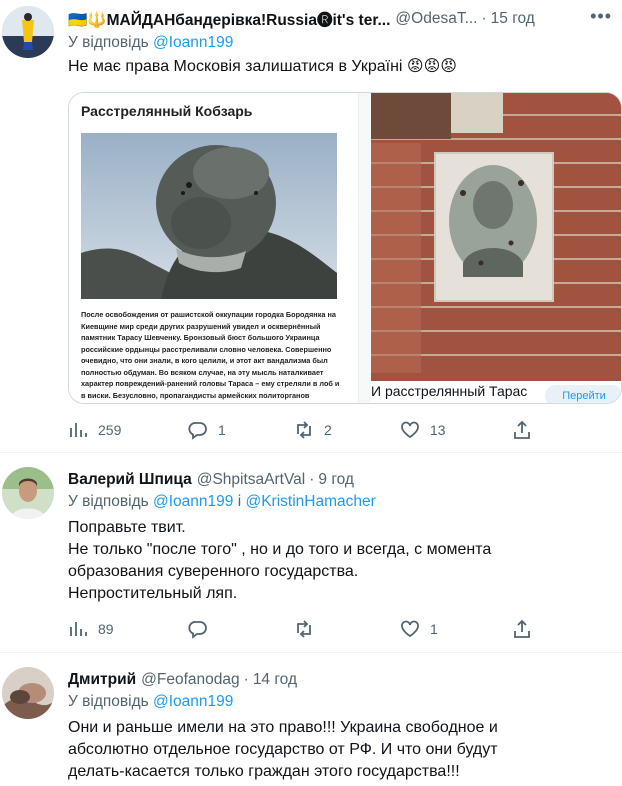  I want to click on like-count: 13, so click(438, 430).